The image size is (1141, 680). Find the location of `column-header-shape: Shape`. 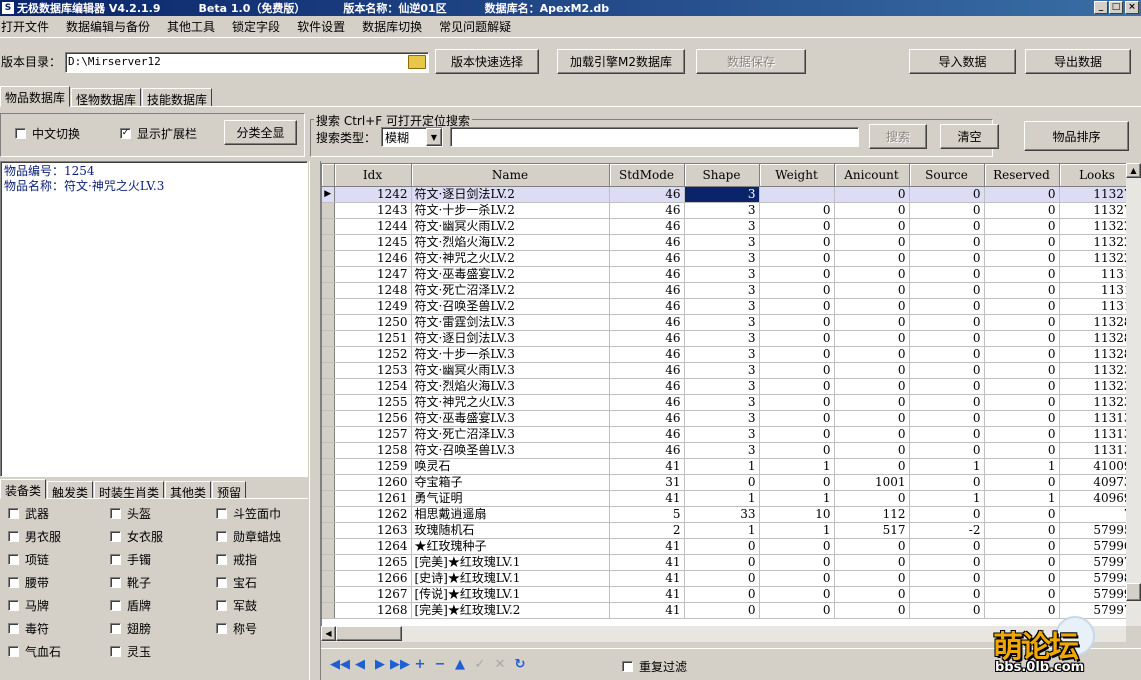

column-header-shape: Shape is located at coordinates (722, 175).